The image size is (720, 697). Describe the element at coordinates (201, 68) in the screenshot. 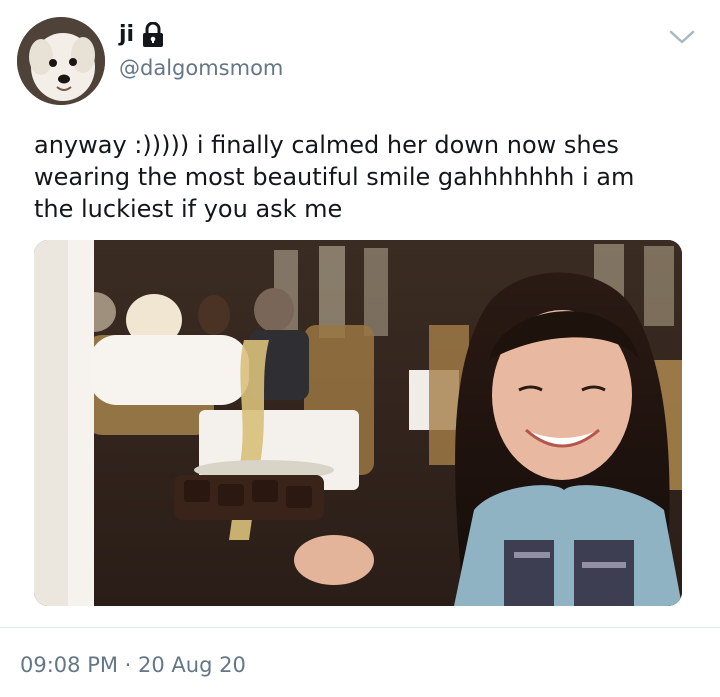

I see `user-handle: @dalgomsmom` at that location.